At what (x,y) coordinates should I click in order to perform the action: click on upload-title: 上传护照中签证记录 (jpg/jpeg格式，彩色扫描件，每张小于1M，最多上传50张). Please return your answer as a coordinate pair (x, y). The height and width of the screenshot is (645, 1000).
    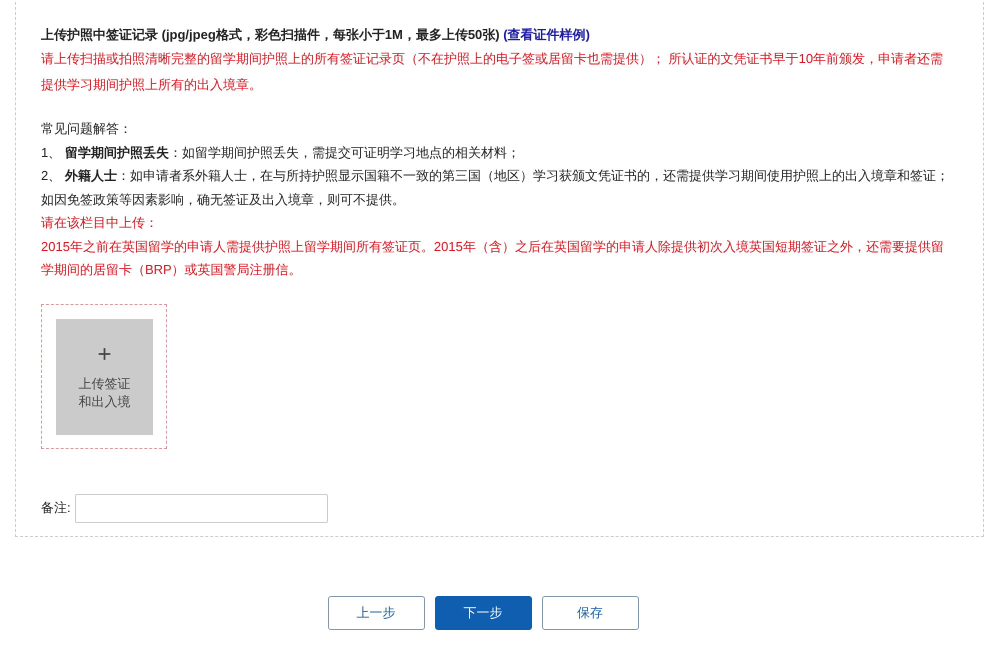
    Looking at the image, I should click on (270, 34).